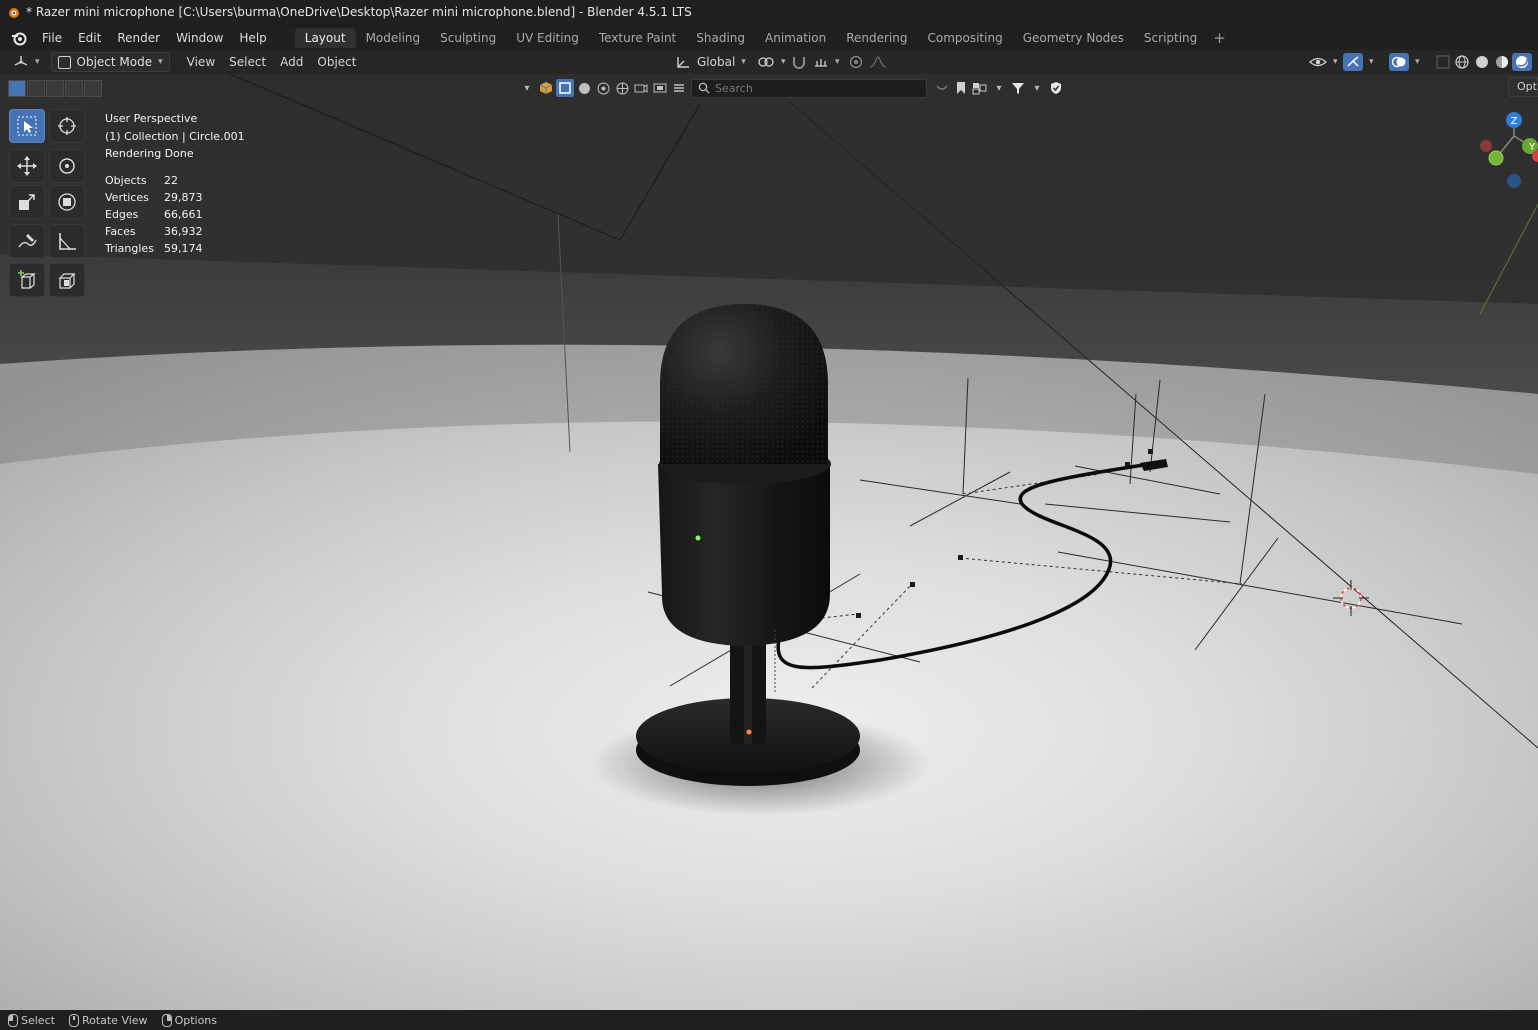 The image size is (1538, 1030). I want to click on tab-shading: Shading, so click(720, 38).